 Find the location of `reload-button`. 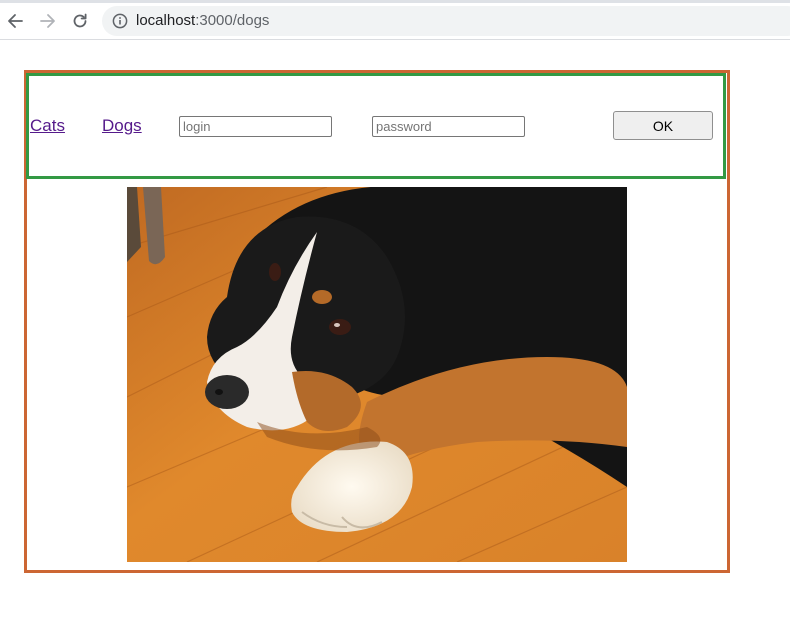

reload-button is located at coordinates (80, 21).